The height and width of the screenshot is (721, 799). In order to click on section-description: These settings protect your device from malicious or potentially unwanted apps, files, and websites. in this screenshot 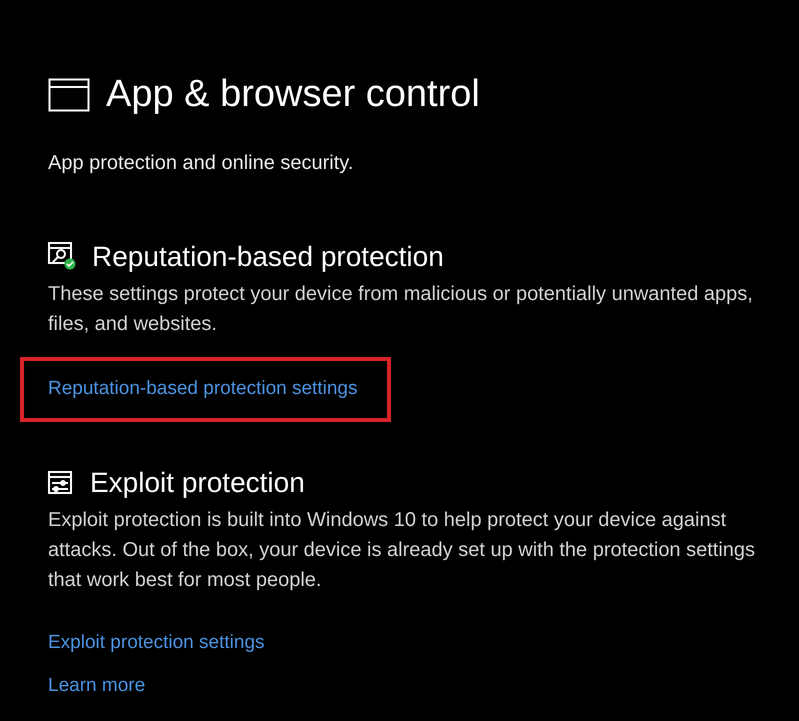, I will do `click(401, 310)`.